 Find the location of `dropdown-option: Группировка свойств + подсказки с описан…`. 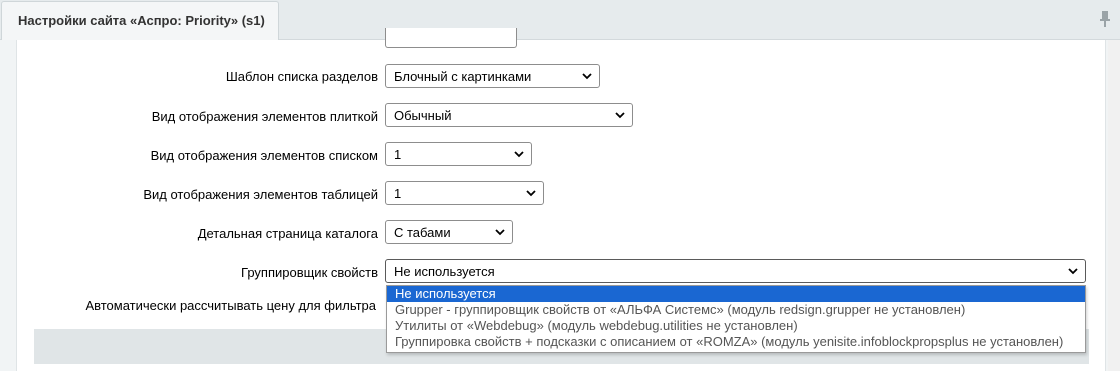

dropdown-option: Группировка свойств + подсказки с описан… is located at coordinates (736, 342).